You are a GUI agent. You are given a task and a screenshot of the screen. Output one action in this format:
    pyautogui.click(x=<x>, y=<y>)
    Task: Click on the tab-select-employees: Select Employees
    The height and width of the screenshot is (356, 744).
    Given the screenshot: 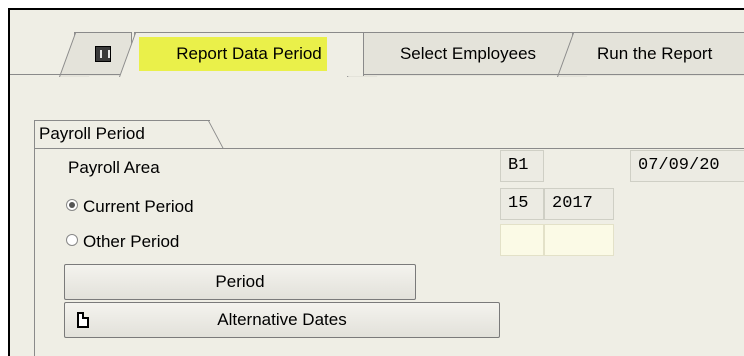 What is the action you would take?
    pyautogui.click(x=460, y=54)
    